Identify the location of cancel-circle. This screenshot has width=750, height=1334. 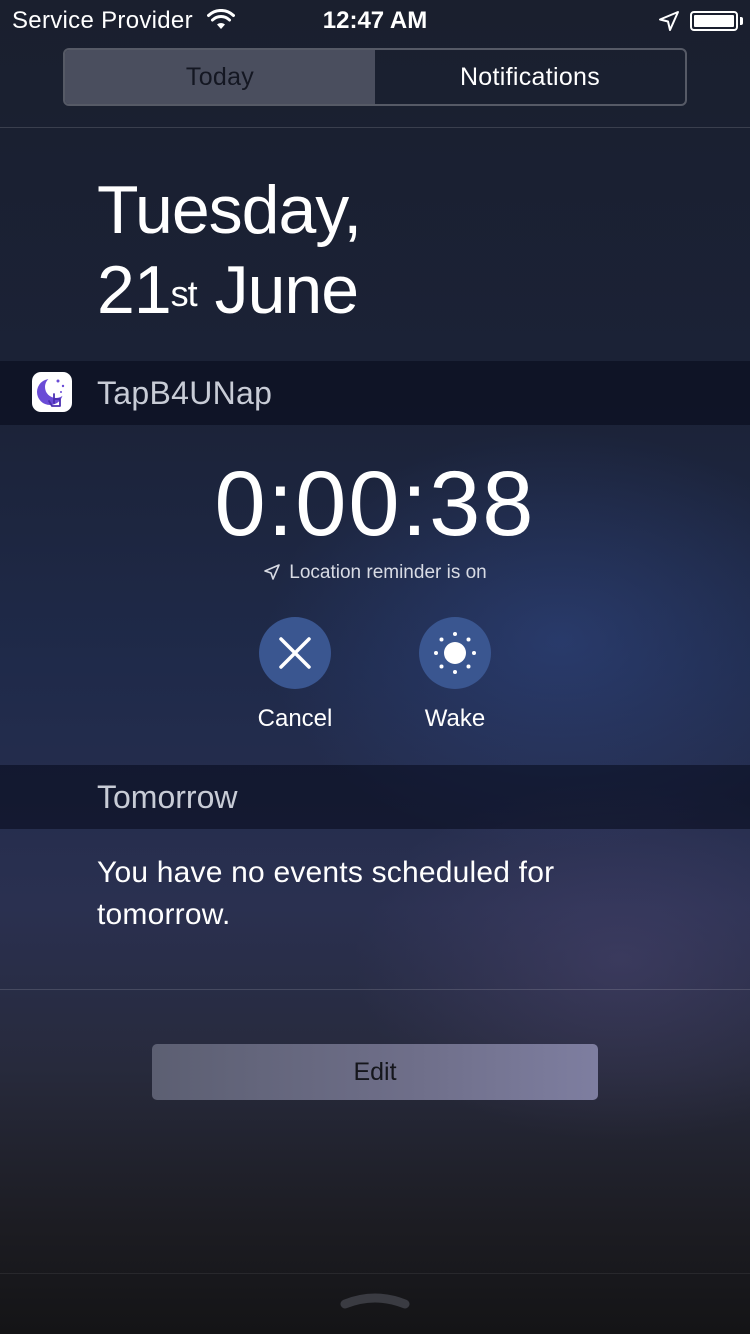
(295, 653).